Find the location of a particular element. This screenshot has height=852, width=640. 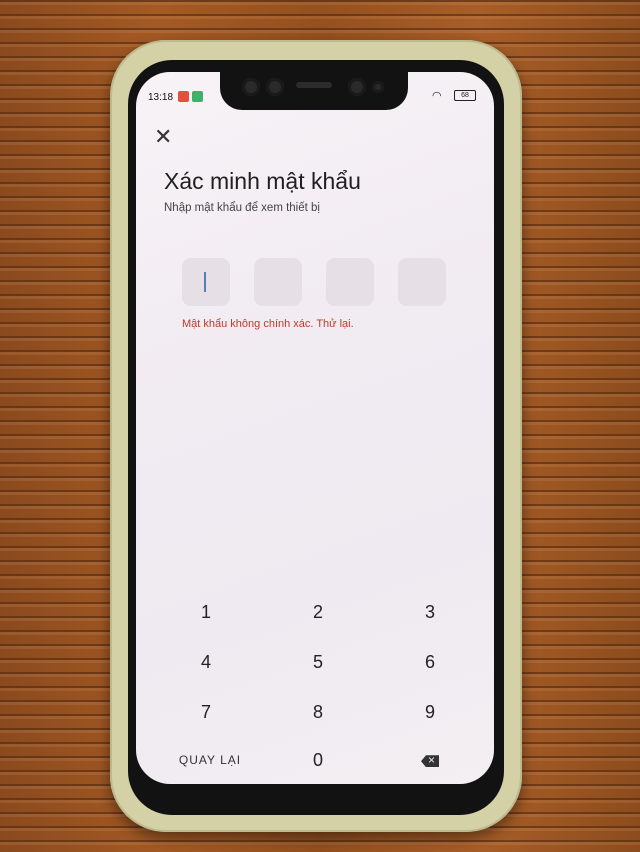

key-7: 7 is located at coordinates (206, 712).